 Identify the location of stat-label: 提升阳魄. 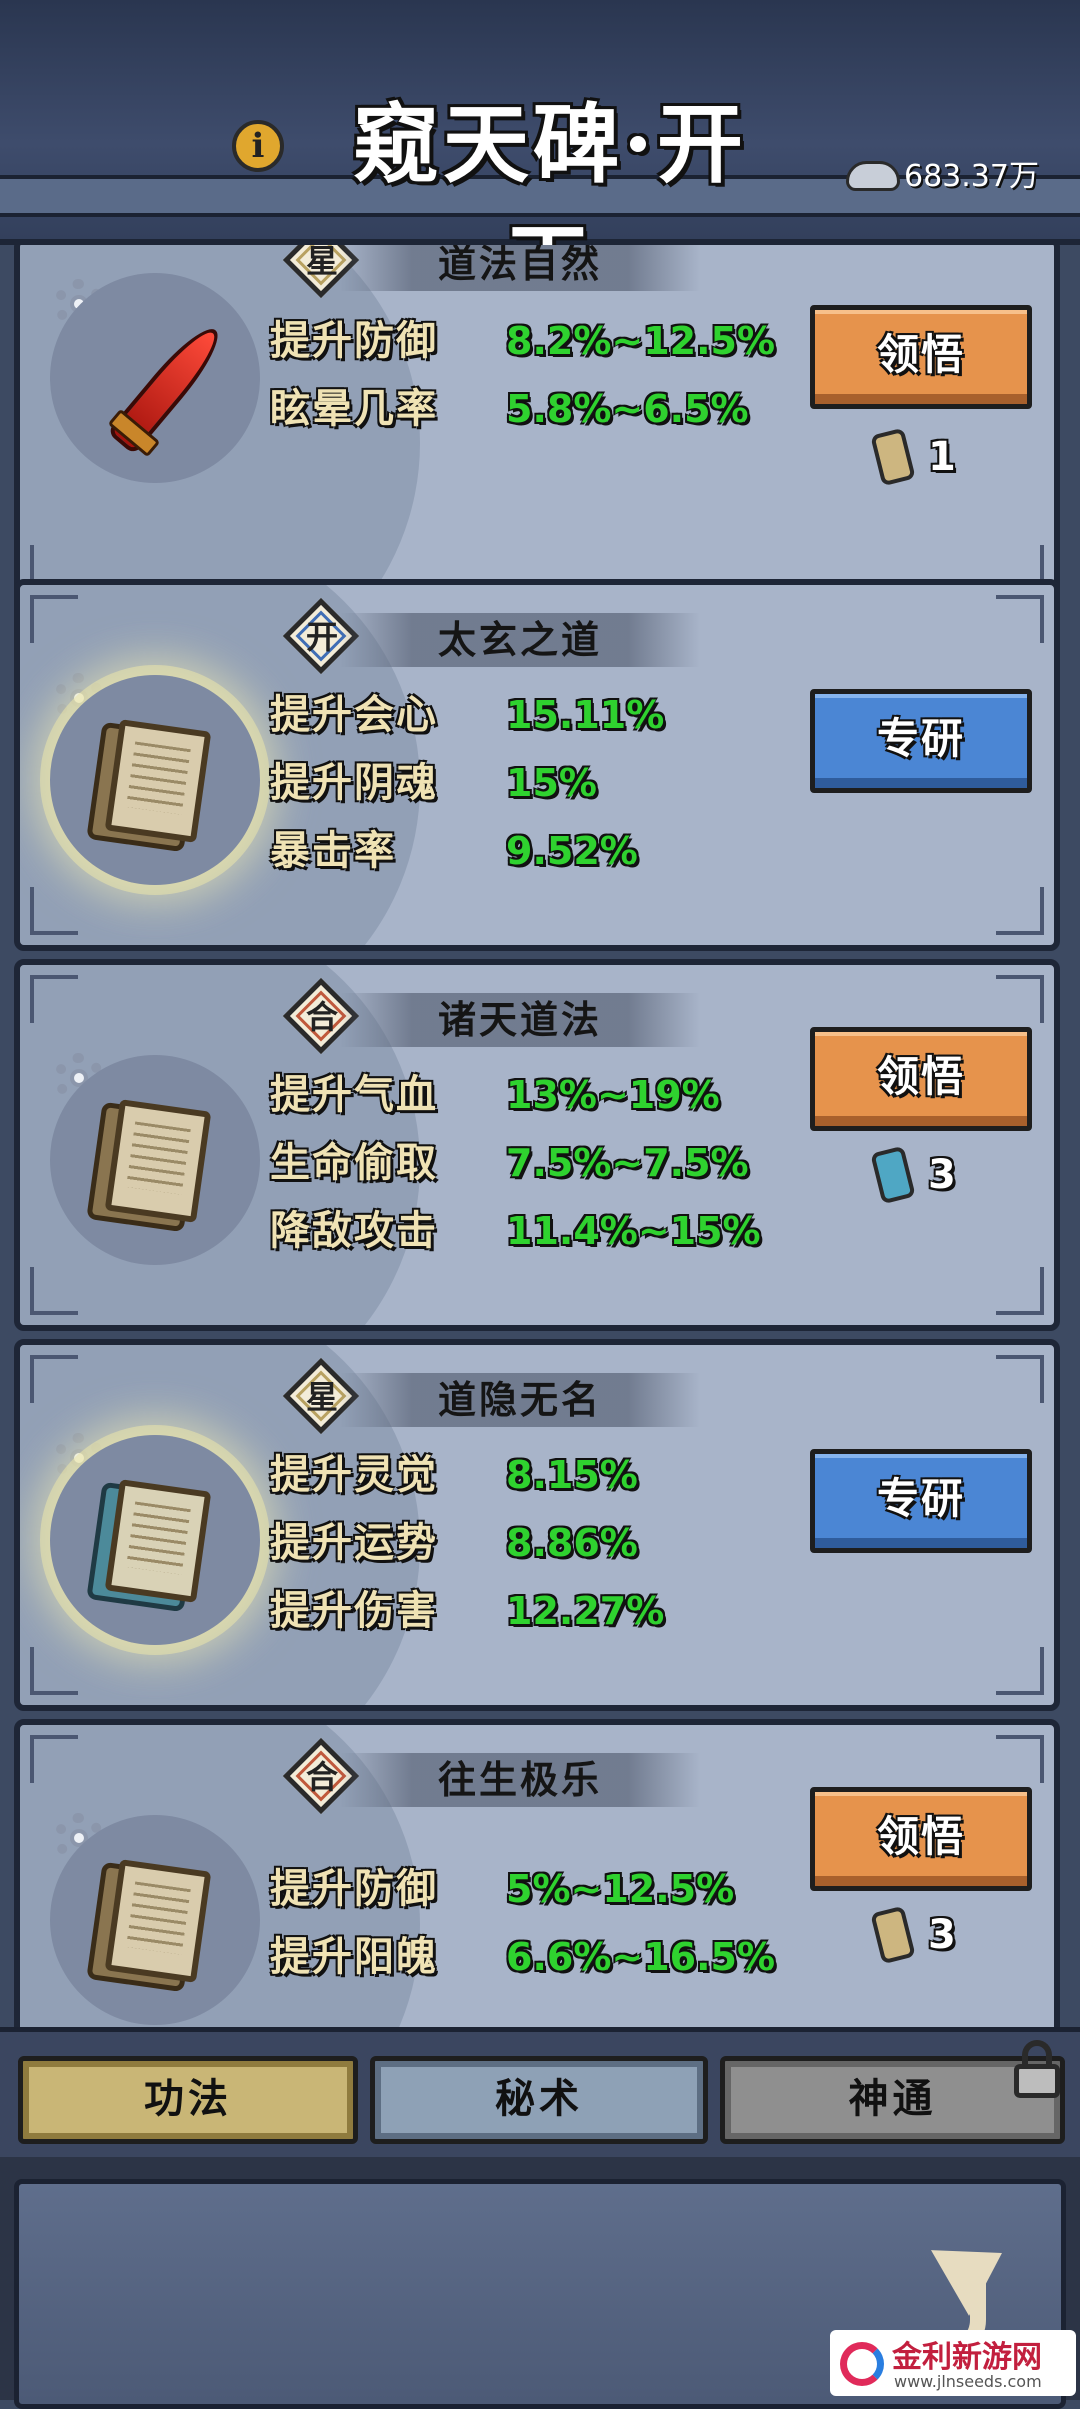
(354, 1956).